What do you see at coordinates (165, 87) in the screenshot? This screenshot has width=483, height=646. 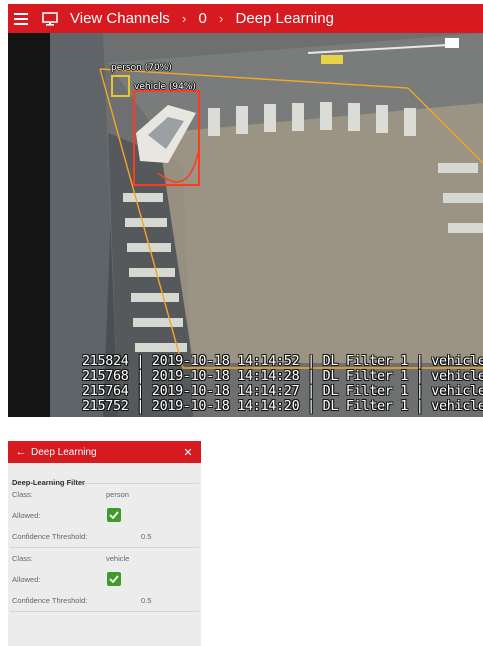 I see `detection-label-vehicle: vehicle (94%)` at bounding box center [165, 87].